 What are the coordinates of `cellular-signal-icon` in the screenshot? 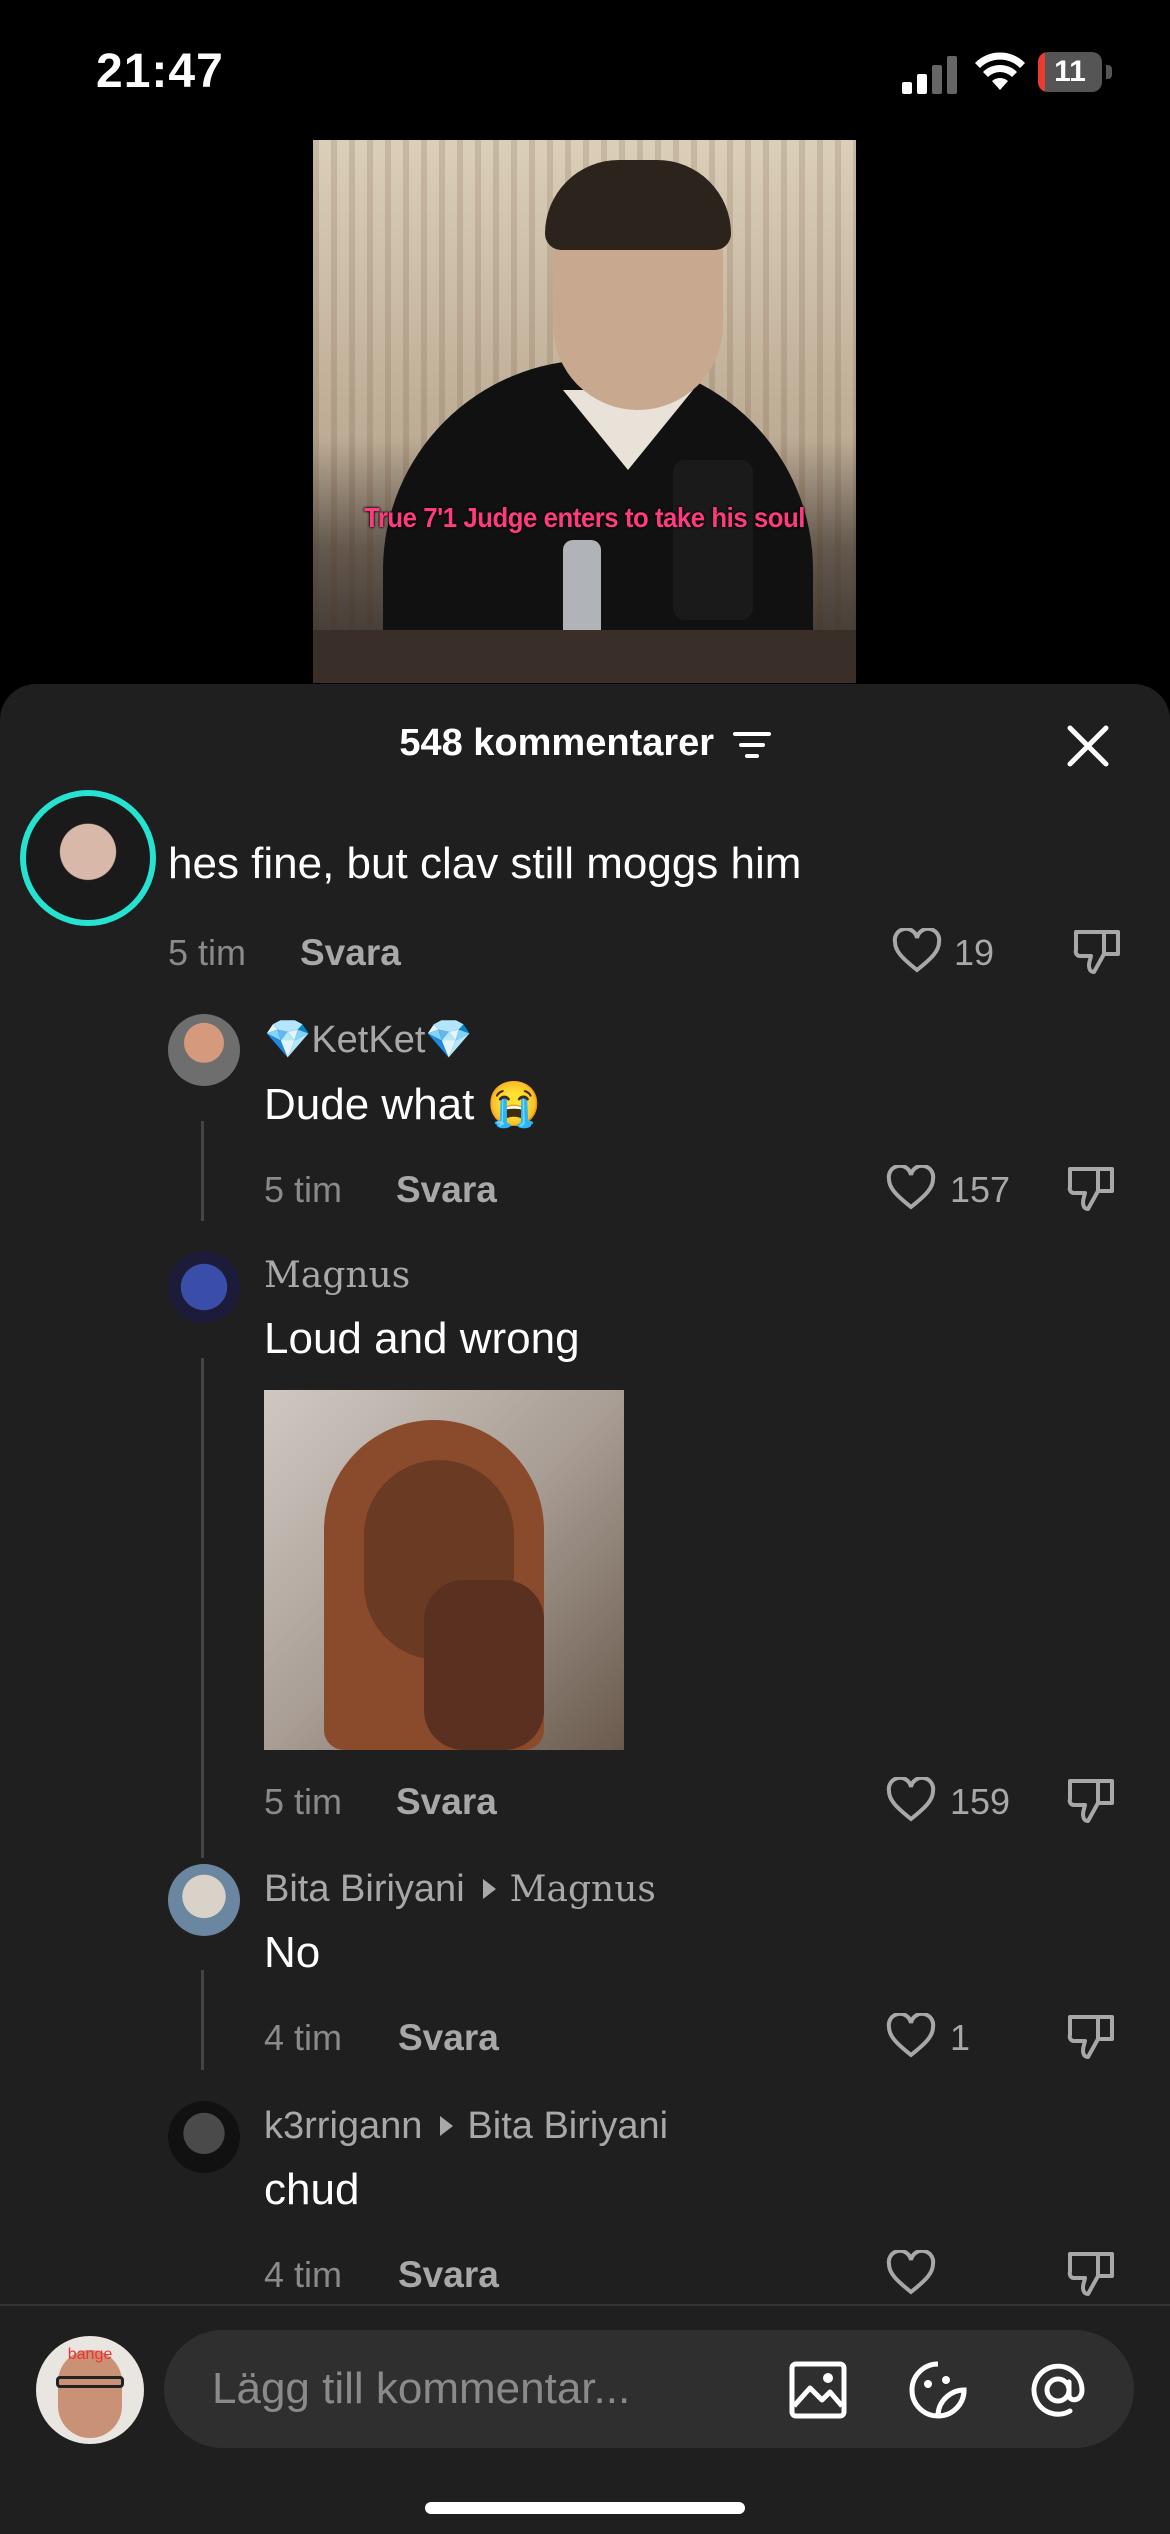 It's located at (929, 75).